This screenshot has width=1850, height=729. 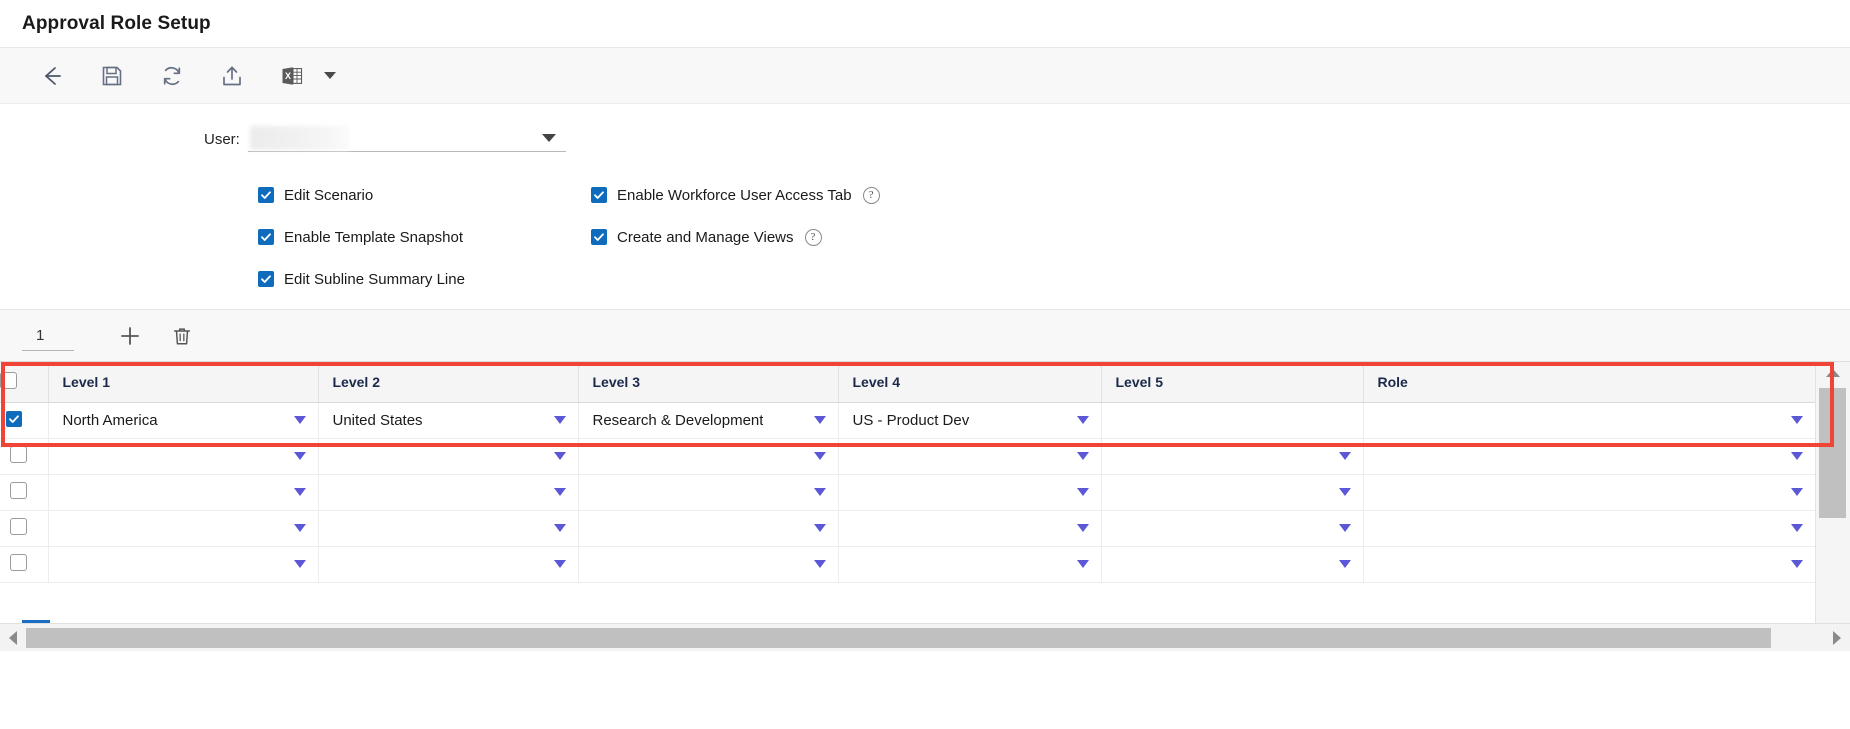 I want to click on user-select, so click(x=406, y=139).